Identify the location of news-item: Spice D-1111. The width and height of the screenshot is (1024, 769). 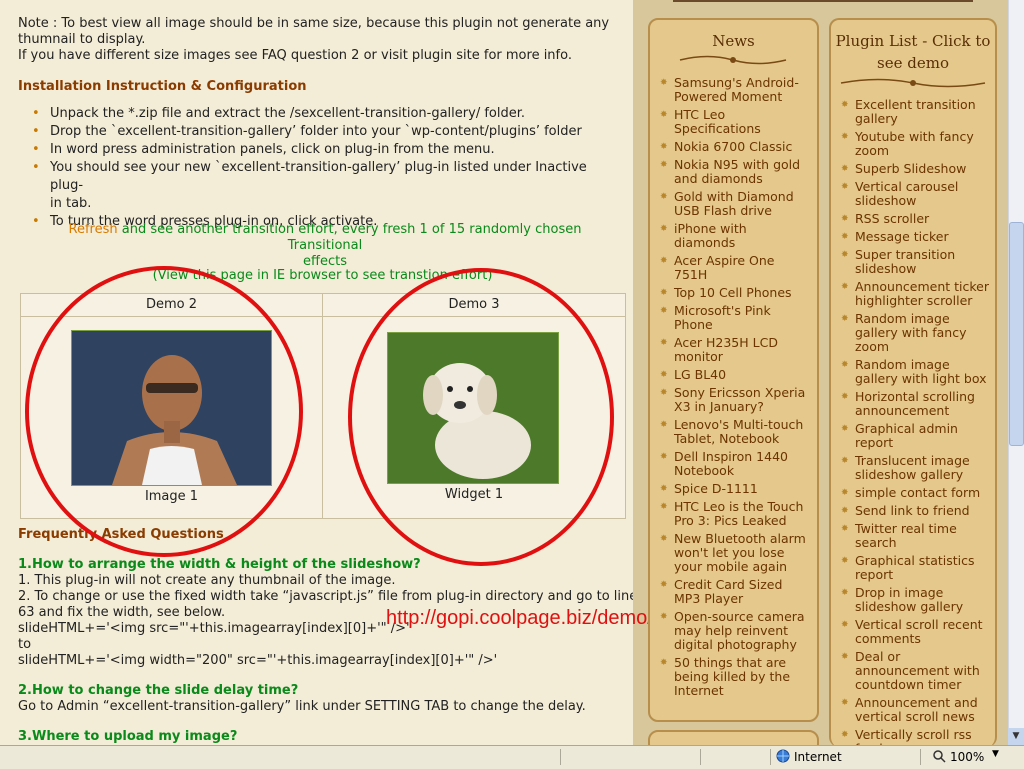
(735, 489).